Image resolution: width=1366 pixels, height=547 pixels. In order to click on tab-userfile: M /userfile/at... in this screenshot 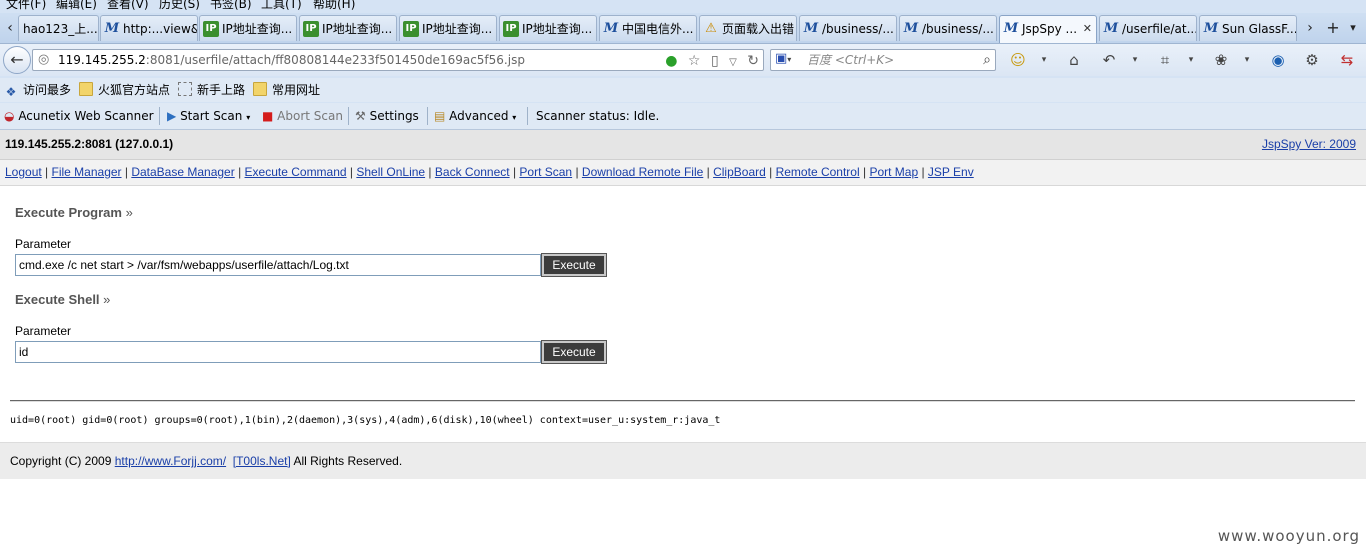, I will do `click(1148, 28)`.